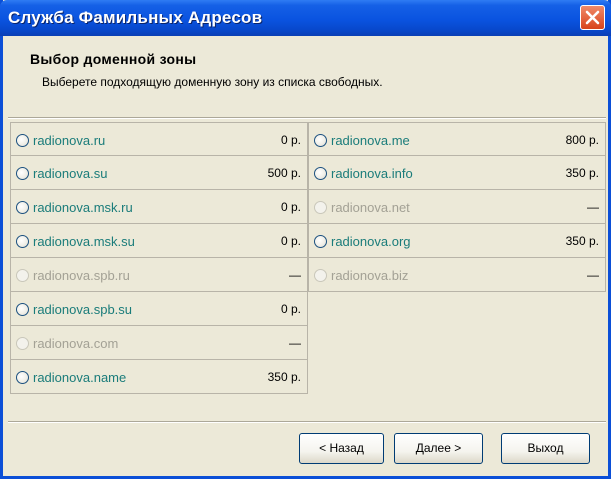 Image resolution: width=611 pixels, height=479 pixels. Describe the element at coordinates (341, 448) in the screenshot. I see `back-button: < Назад` at that location.